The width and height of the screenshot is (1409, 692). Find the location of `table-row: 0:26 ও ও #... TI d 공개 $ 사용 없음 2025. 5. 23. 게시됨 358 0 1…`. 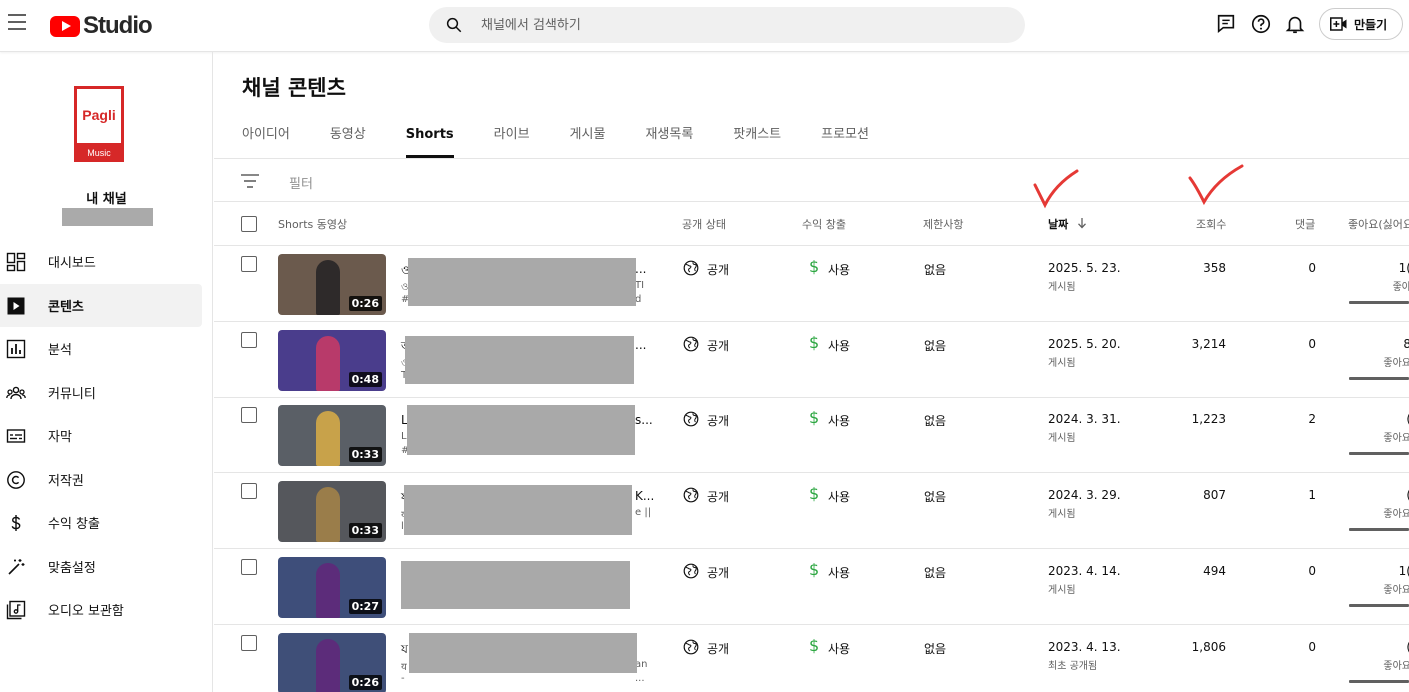

table-row: 0:26 ও ও #... TI d 공개 $ 사용 없음 2025. 5. 23. 게시됨 358 0 1… is located at coordinates (811, 284).